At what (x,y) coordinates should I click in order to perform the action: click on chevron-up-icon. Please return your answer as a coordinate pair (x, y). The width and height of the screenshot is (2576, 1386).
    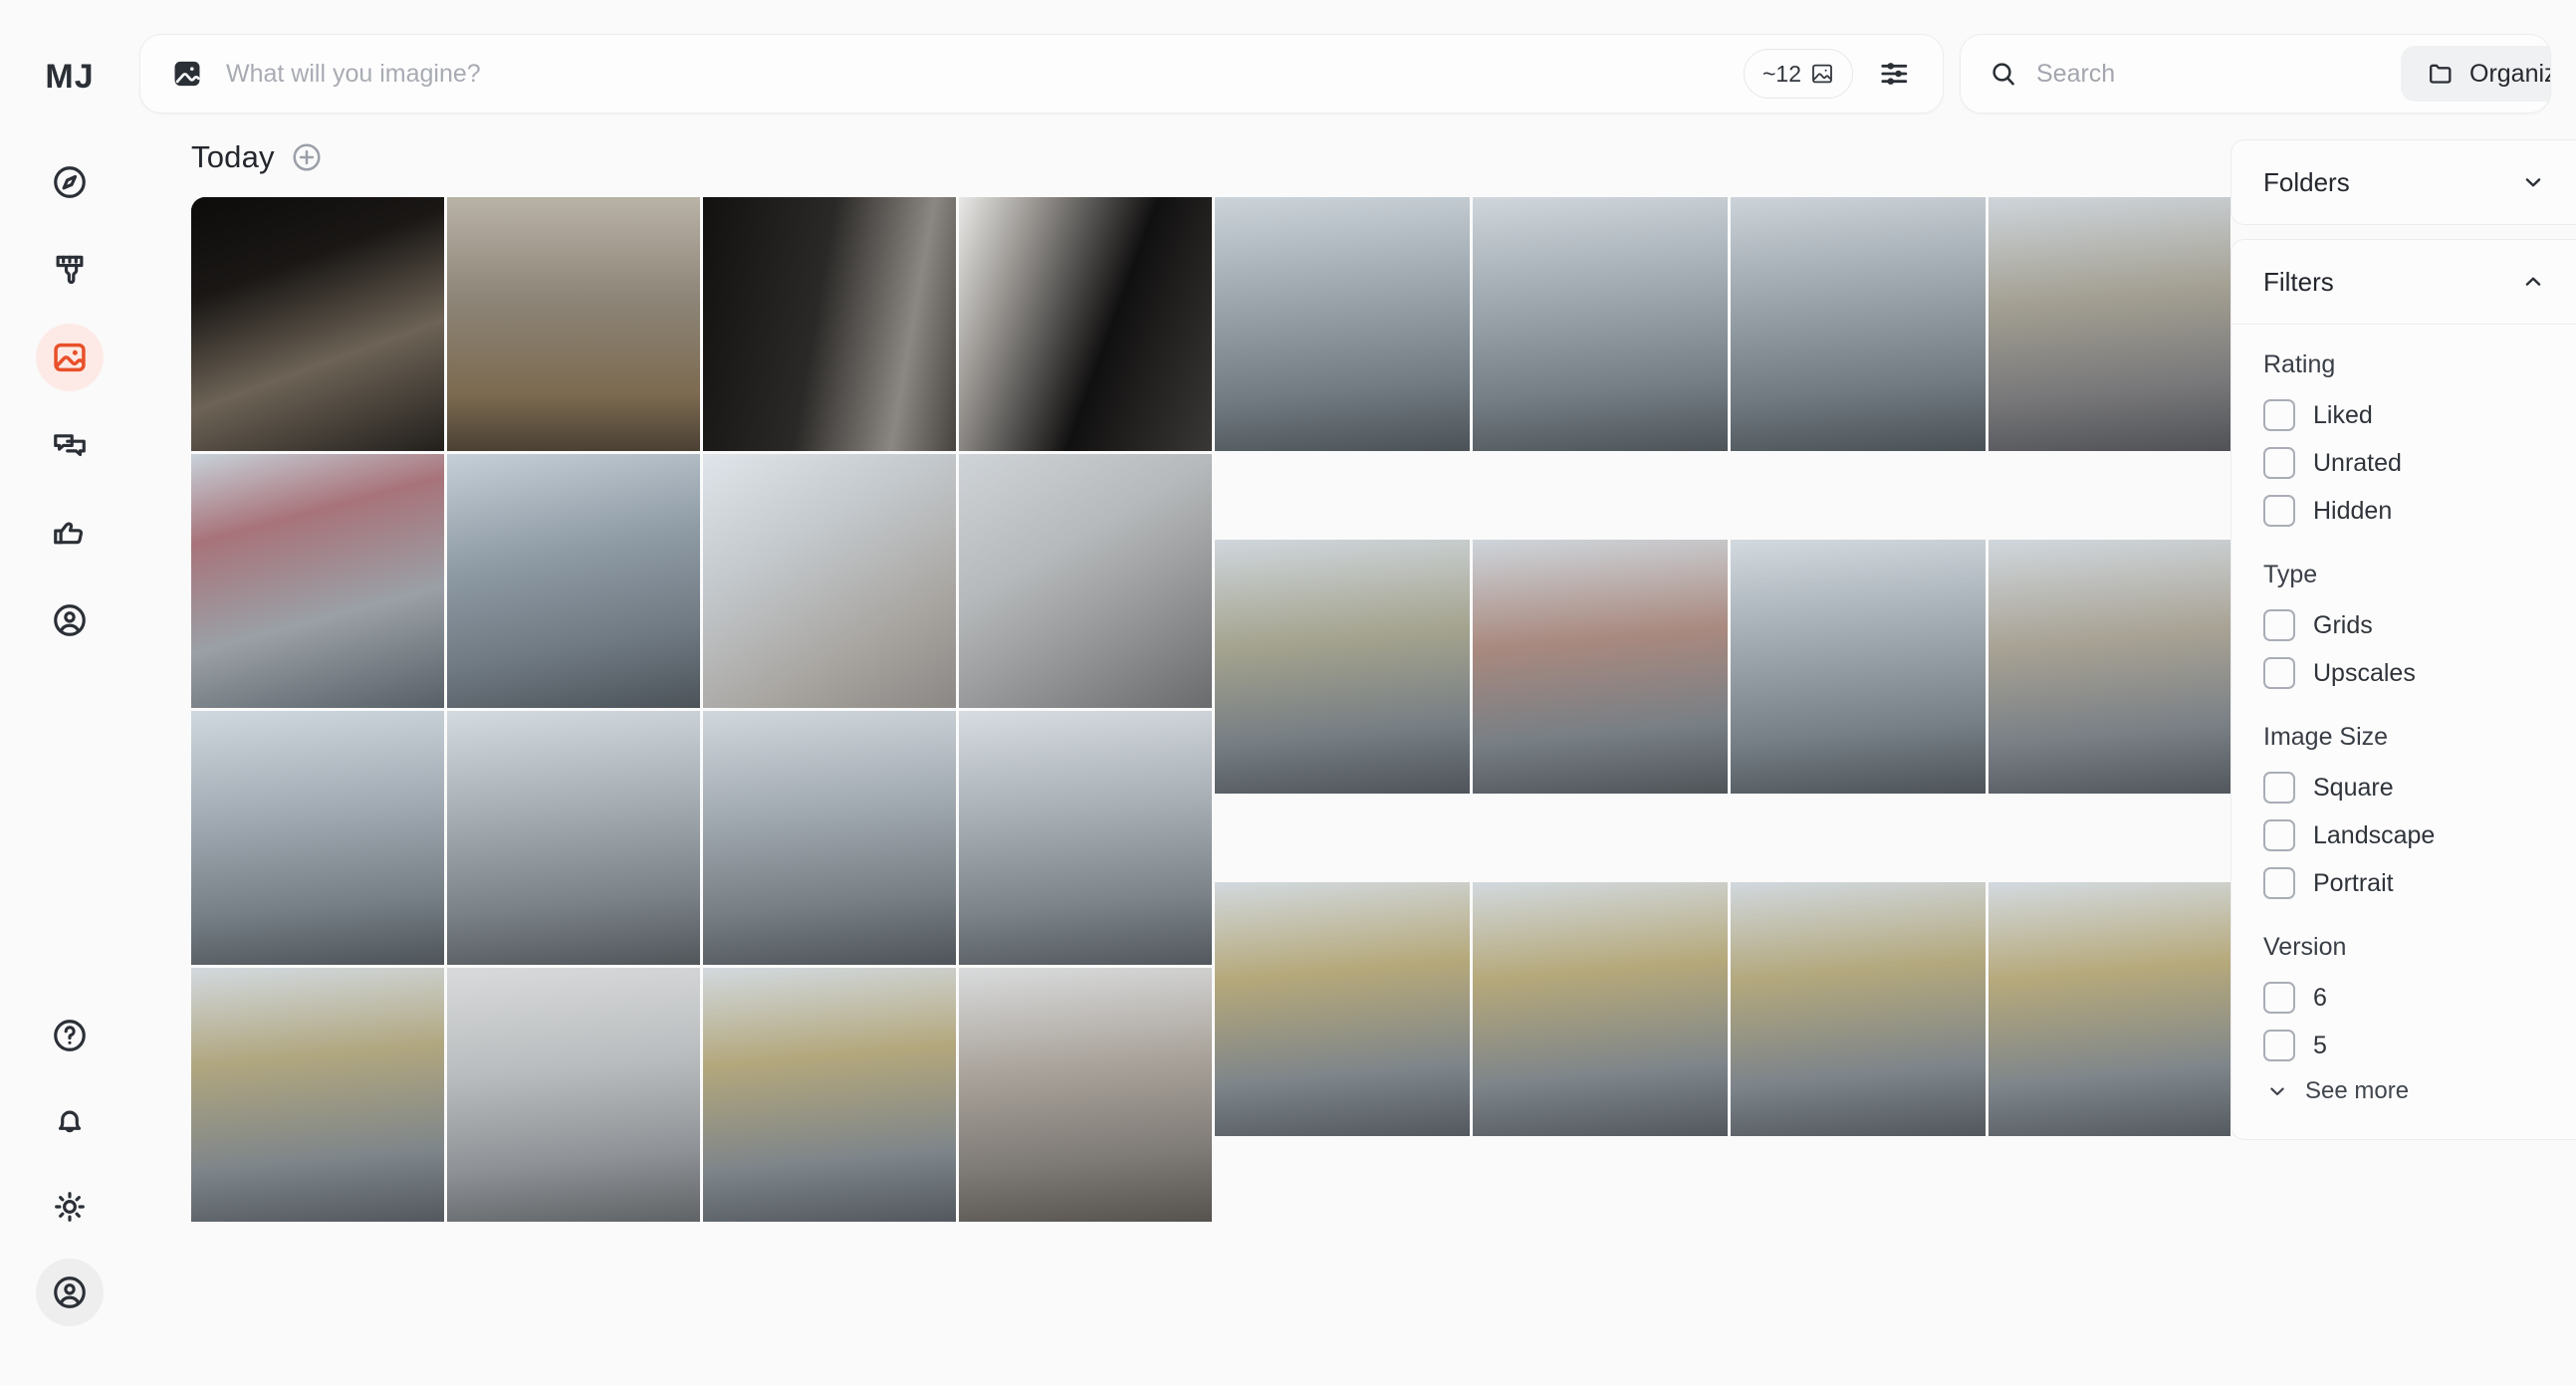
    Looking at the image, I should click on (2533, 282).